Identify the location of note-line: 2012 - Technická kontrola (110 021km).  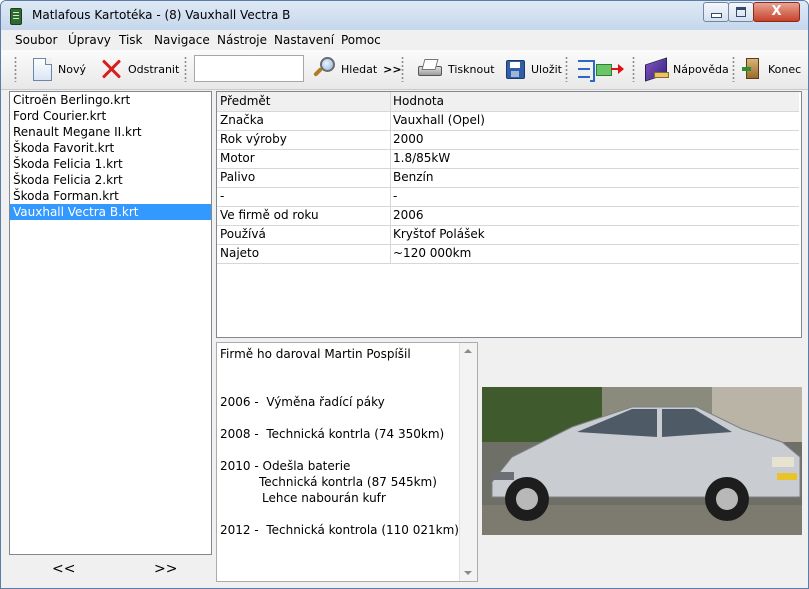
(339, 530).